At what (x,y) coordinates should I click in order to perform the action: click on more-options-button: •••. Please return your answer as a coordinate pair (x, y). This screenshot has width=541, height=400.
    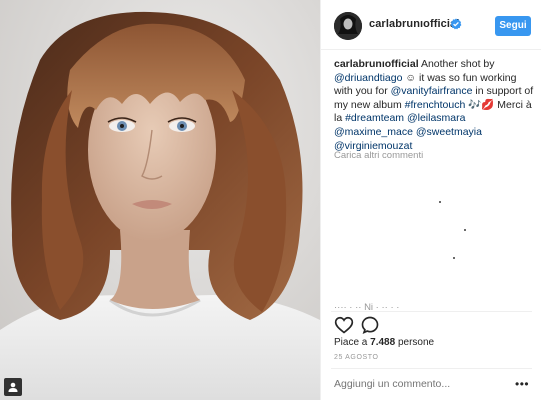
    Looking at the image, I should click on (522, 384).